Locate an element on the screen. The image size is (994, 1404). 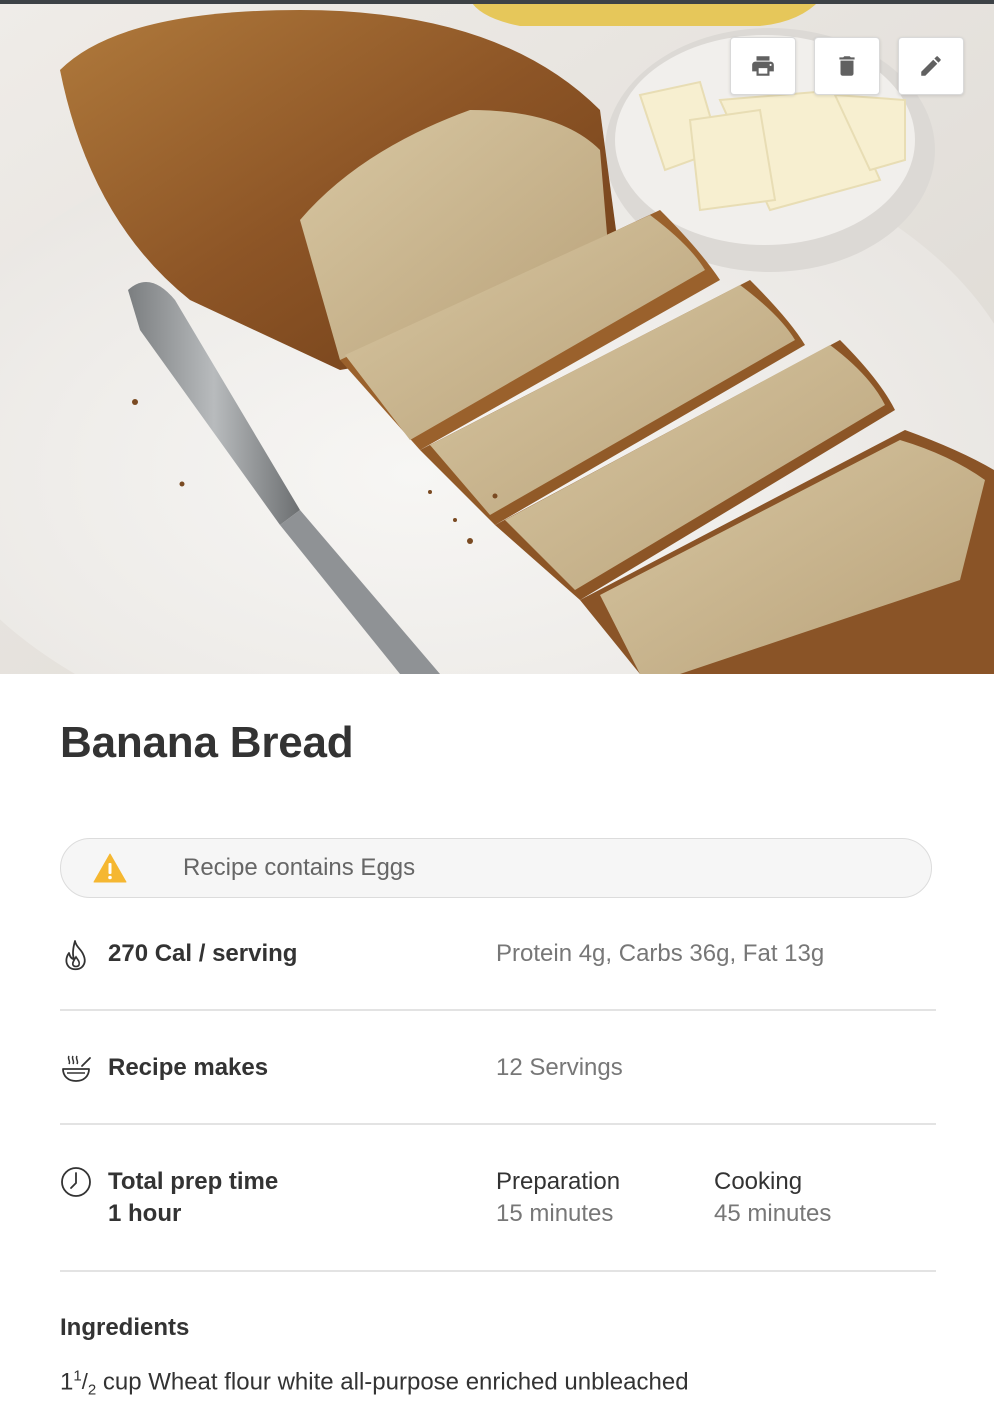
recipe-toolbar is located at coordinates (847, 66).